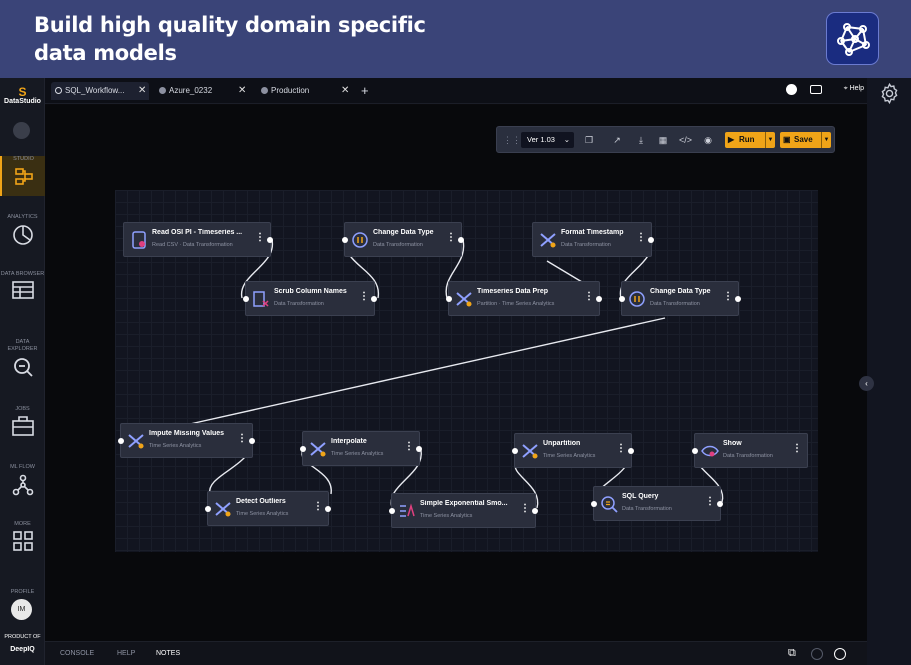 Image resolution: width=911 pixels, height=665 pixels. What do you see at coordinates (126, 653) in the screenshot?
I see `tab-help: HELP` at bounding box center [126, 653].